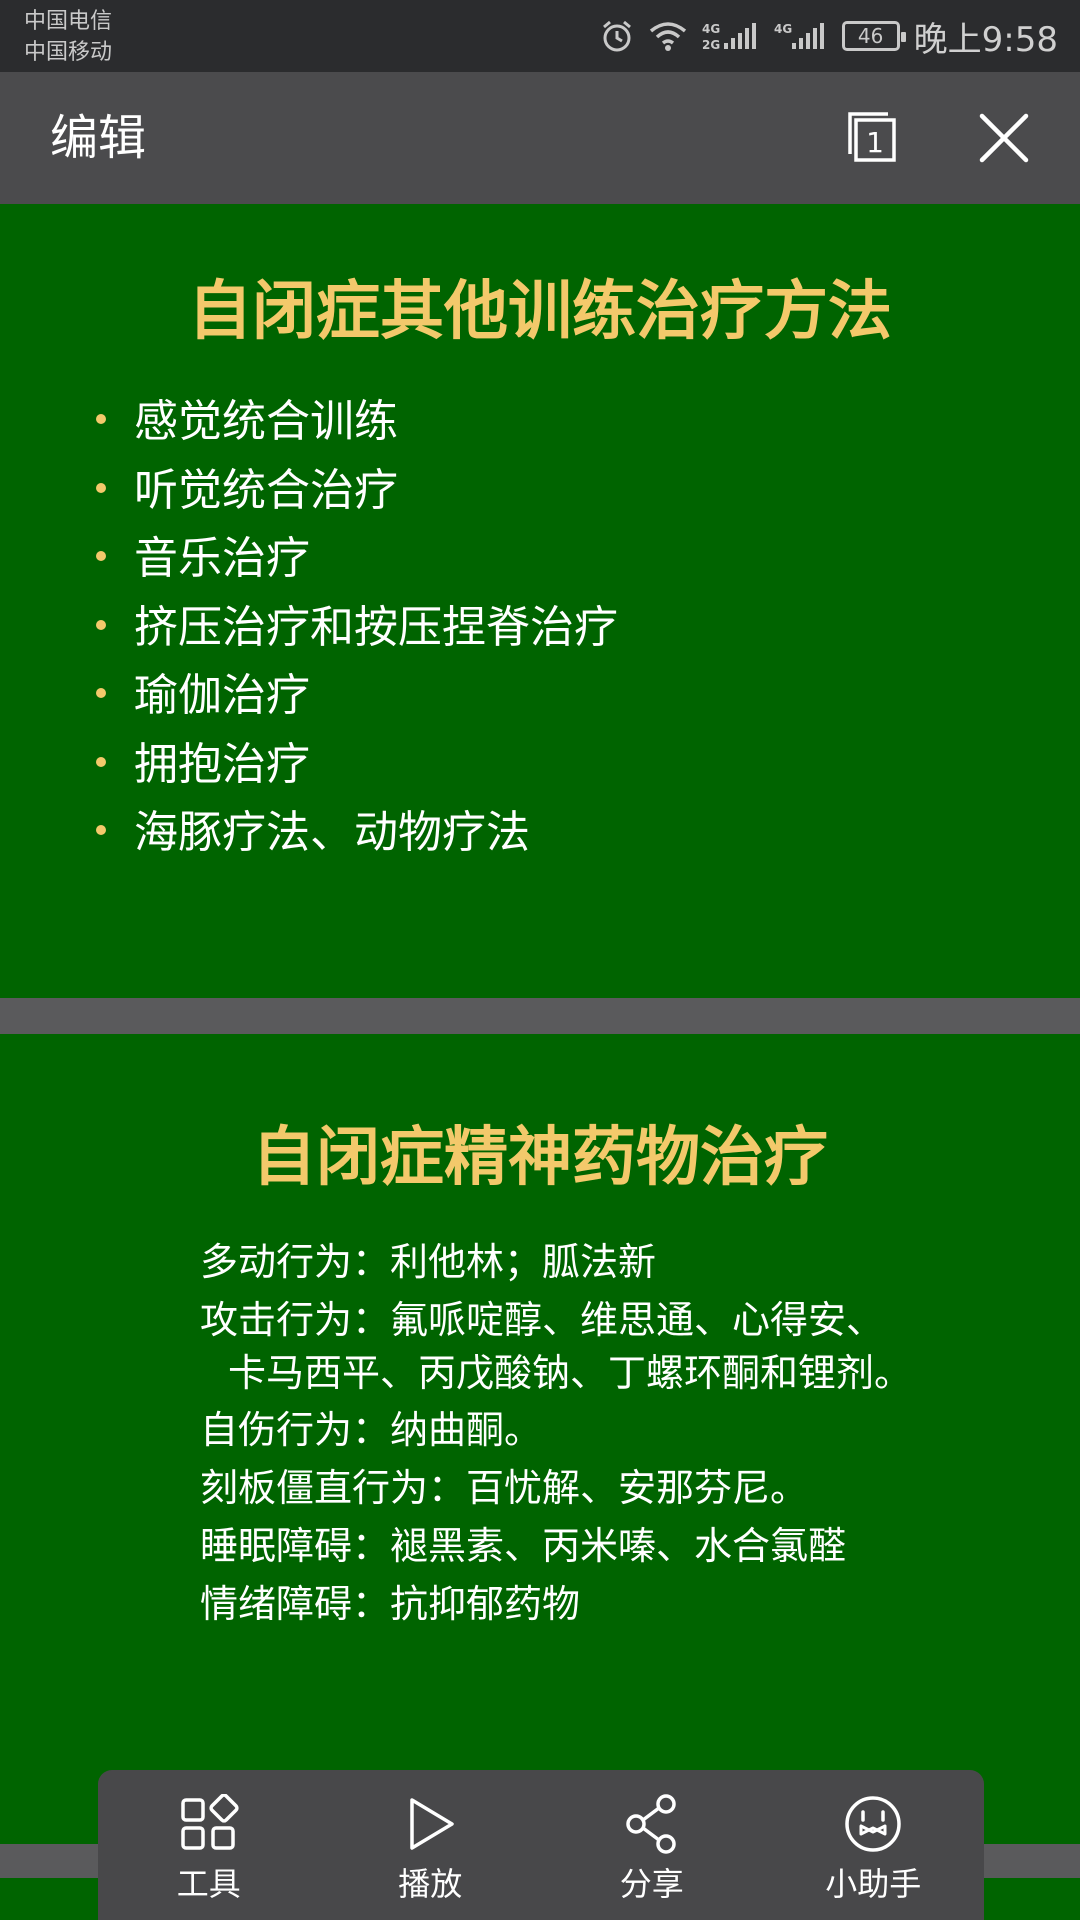  What do you see at coordinates (870, 36) in the screenshot?
I see `battery-level: 46` at bounding box center [870, 36].